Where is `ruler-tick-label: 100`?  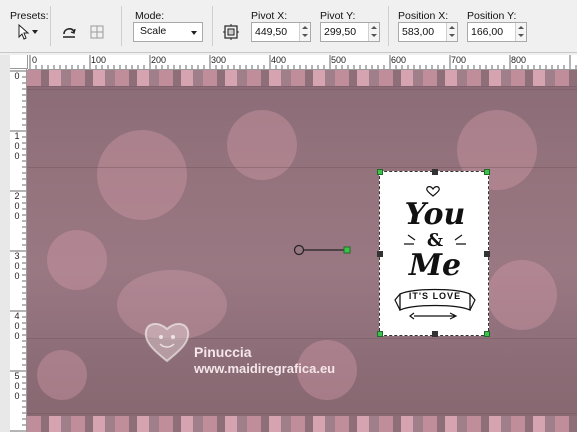 ruler-tick-label: 100 is located at coordinates (99, 60).